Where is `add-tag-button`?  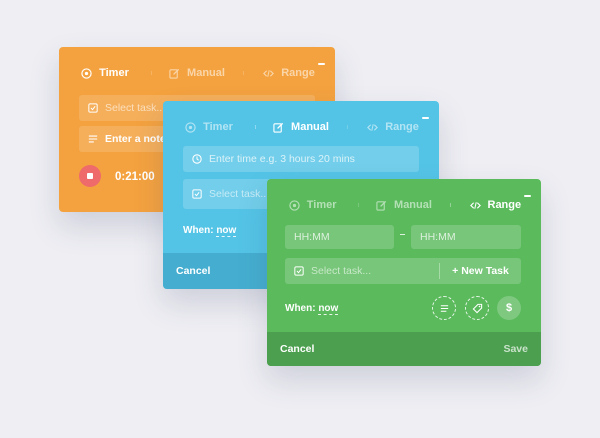 add-tag-button is located at coordinates (477, 308).